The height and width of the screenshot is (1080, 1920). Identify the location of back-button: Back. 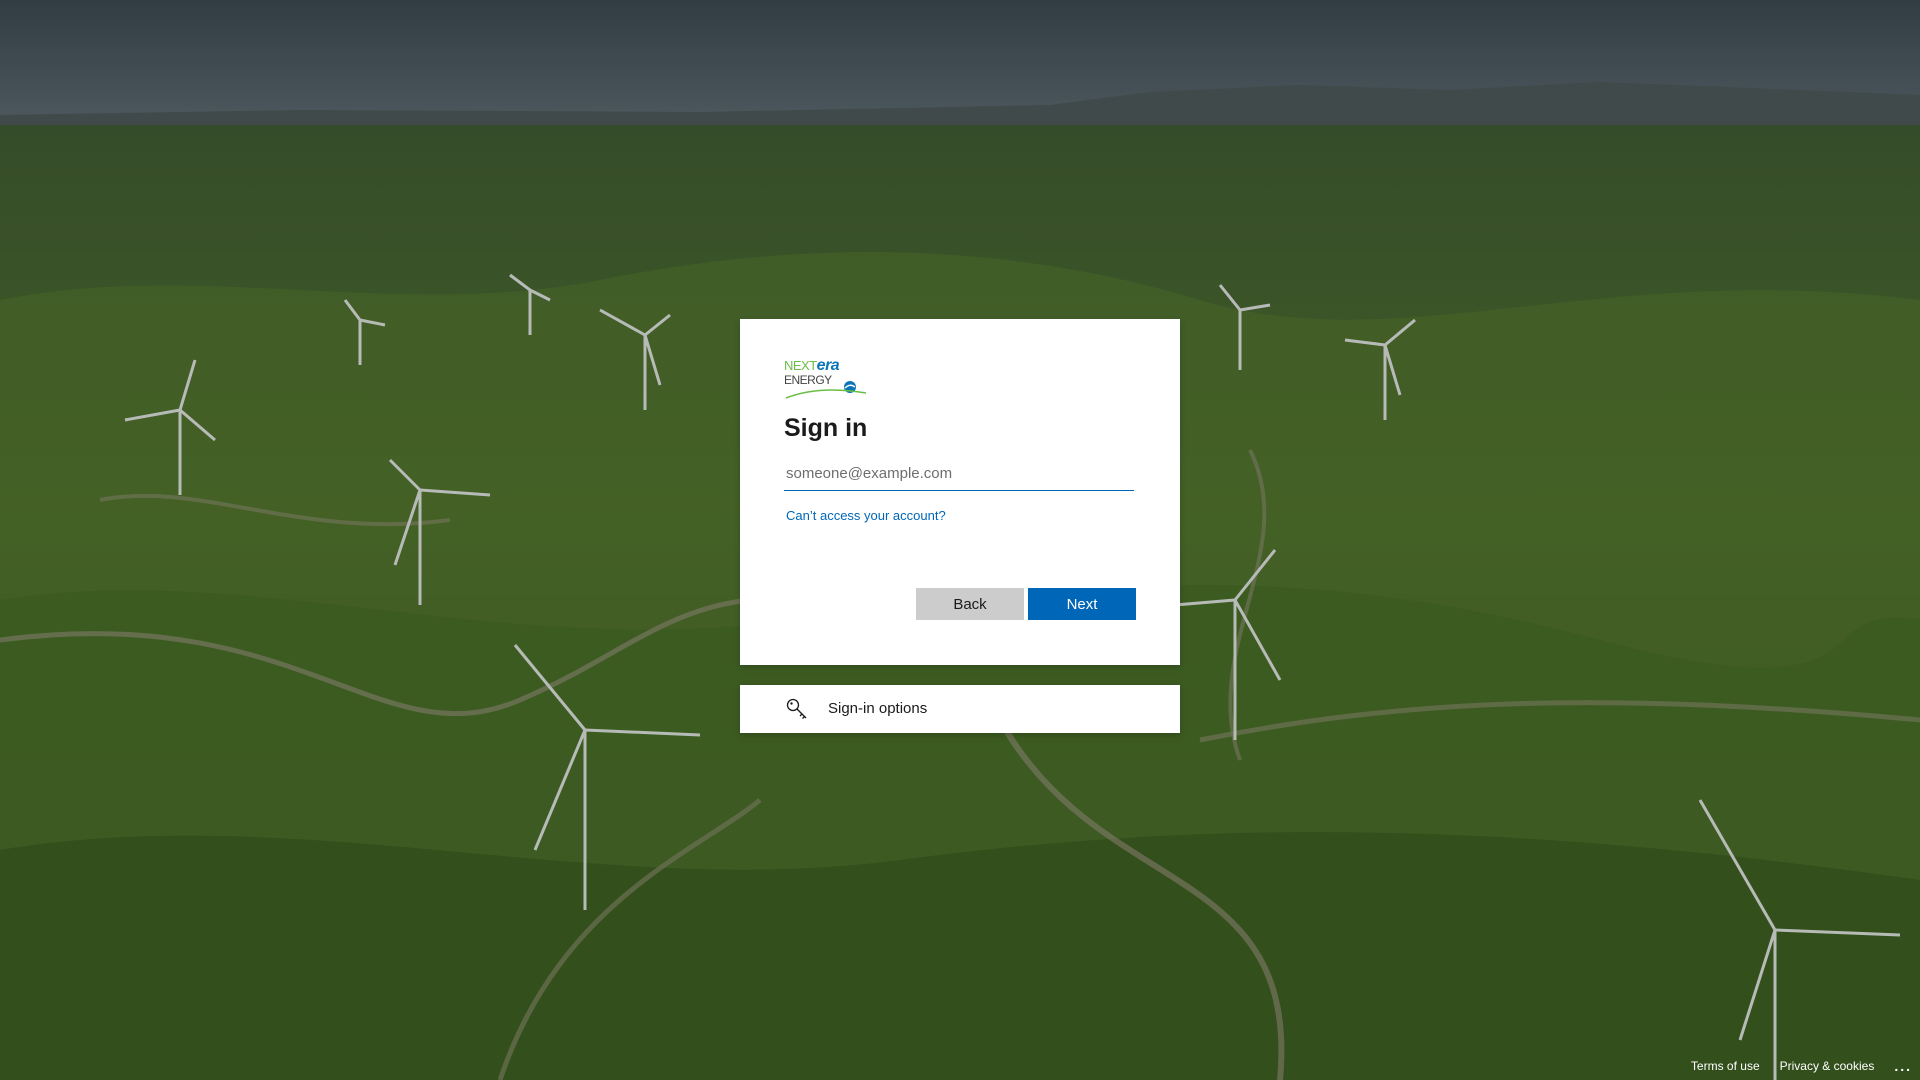
(970, 604).